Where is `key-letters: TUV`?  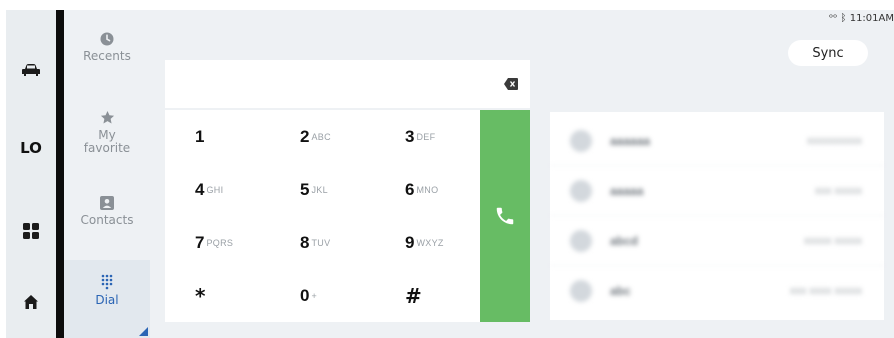
key-letters: TUV is located at coordinates (321, 242).